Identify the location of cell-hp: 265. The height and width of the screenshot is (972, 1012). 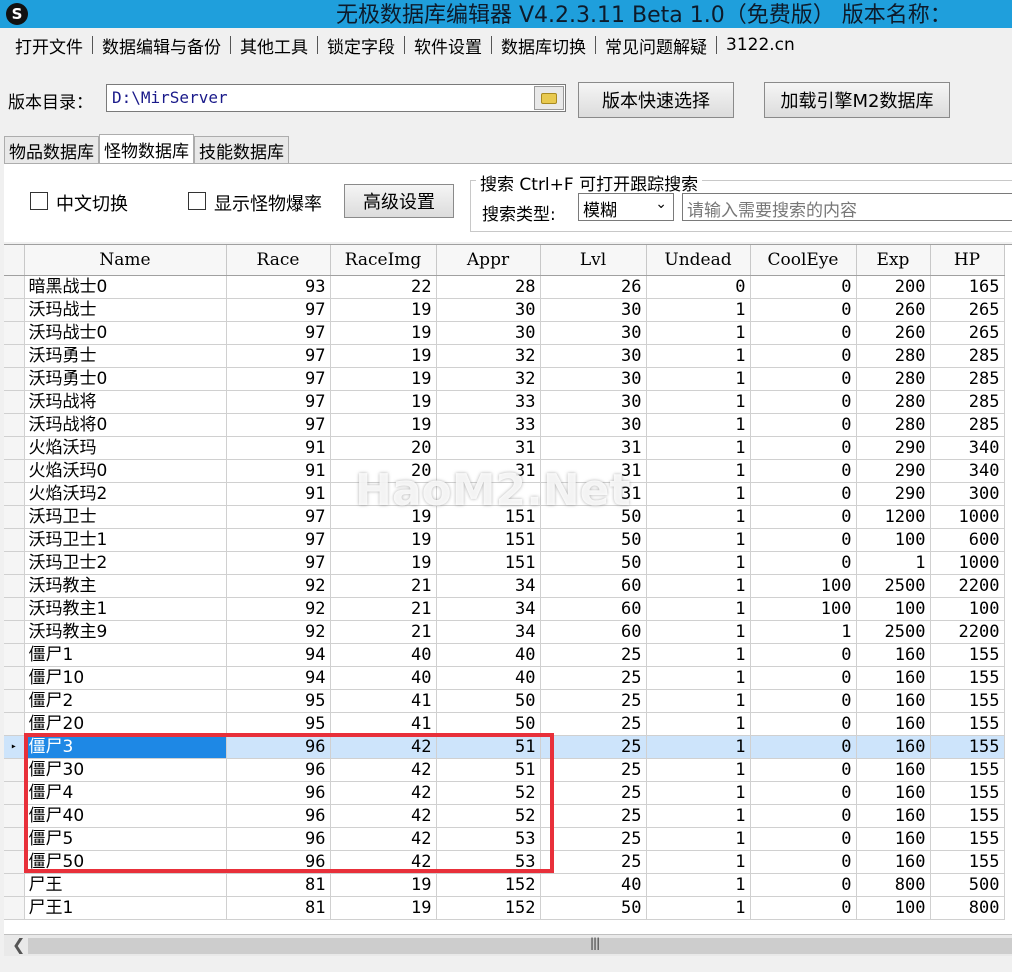
(967, 333).